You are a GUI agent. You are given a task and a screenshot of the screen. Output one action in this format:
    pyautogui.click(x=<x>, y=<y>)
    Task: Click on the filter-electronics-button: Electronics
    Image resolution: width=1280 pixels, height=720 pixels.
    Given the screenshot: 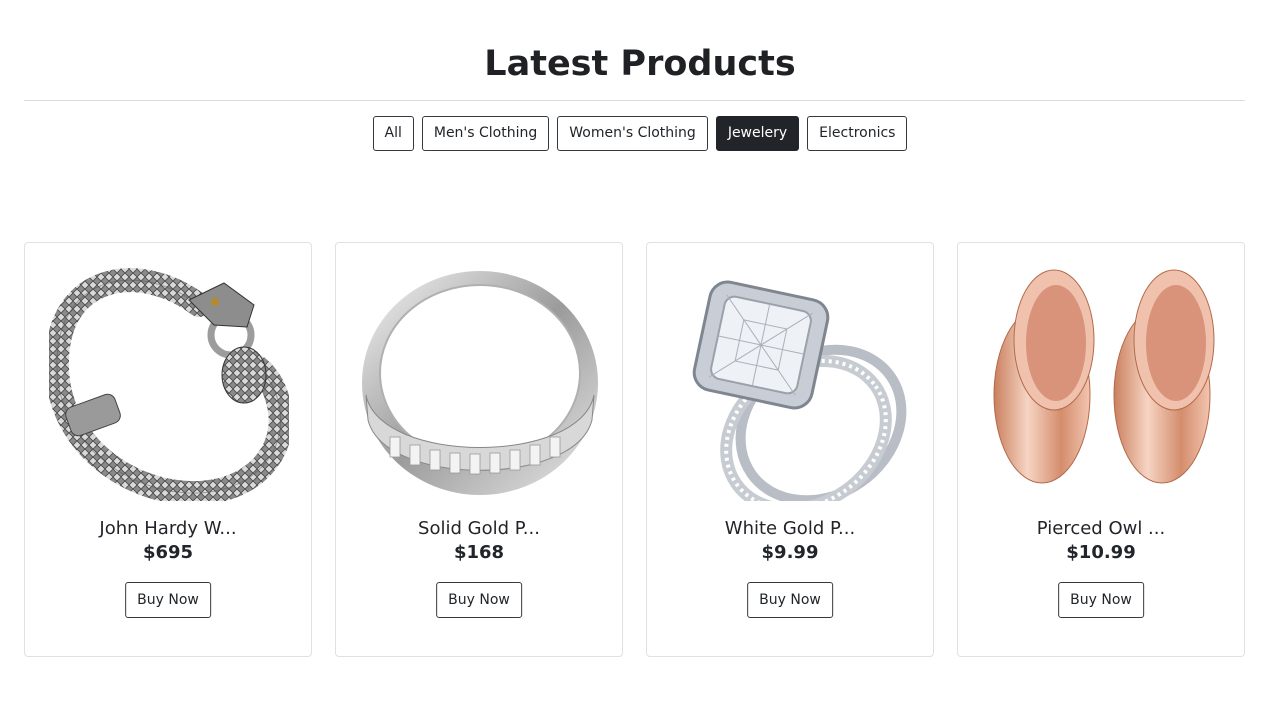 What is the action you would take?
    pyautogui.click(x=857, y=133)
    